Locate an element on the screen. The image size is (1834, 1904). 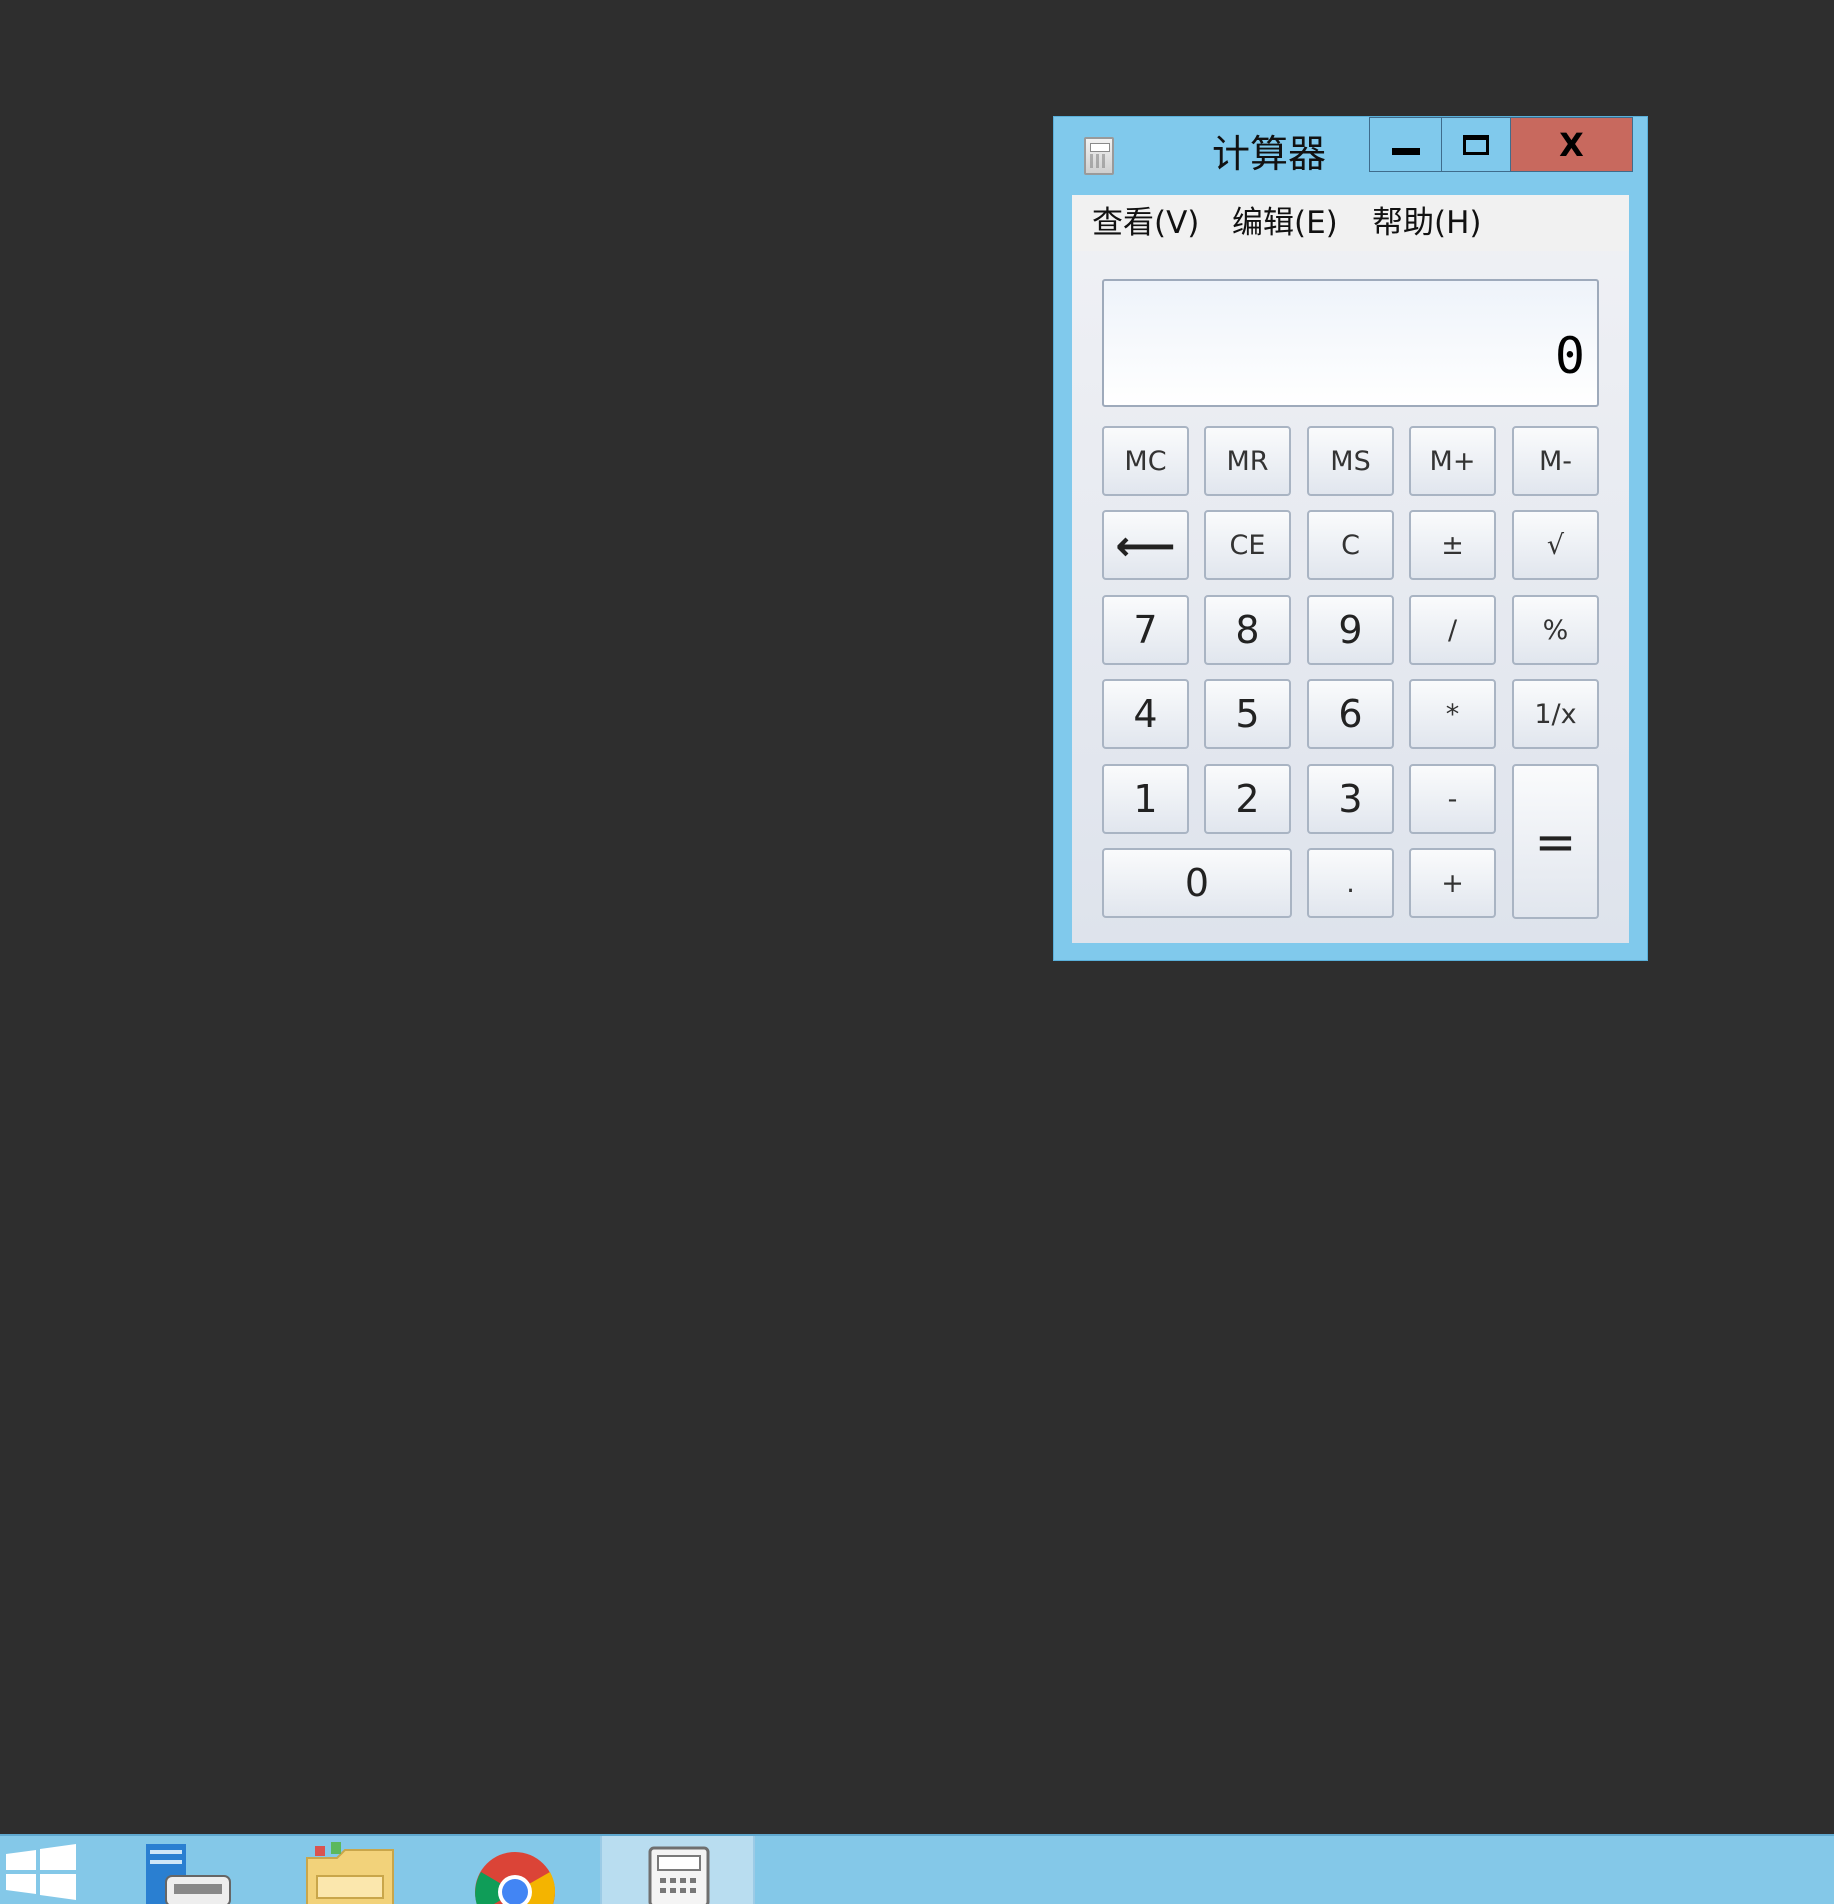
sqrt-button: √ is located at coordinates (1555, 545).